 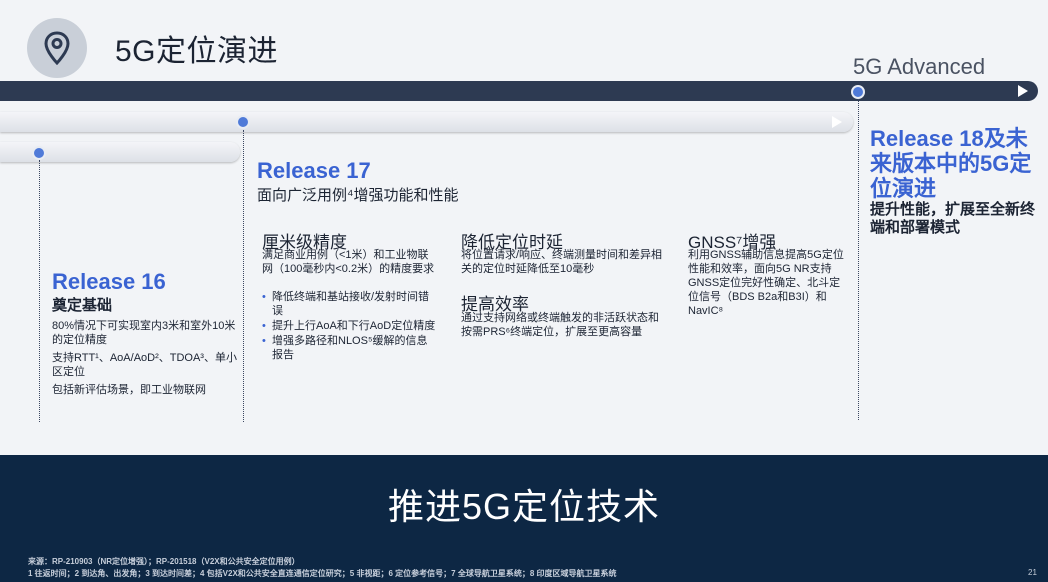 What do you see at coordinates (243, 276) in the screenshot?
I see `release17-connector-line` at bounding box center [243, 276].